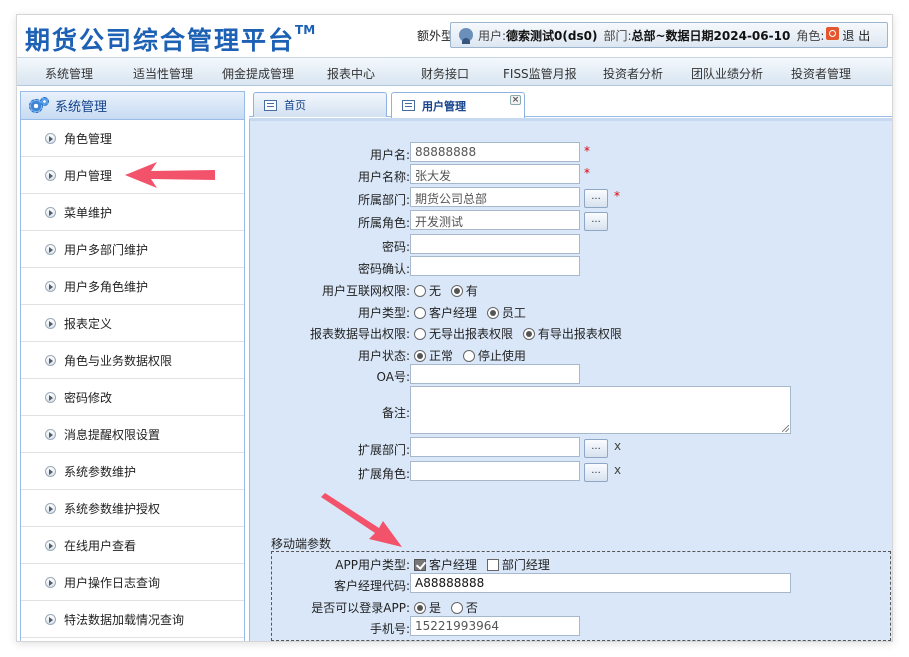  Describe the element at coordinates (170, 175) in the screenshot. I see `annotation-arrow-user-management` at that location.